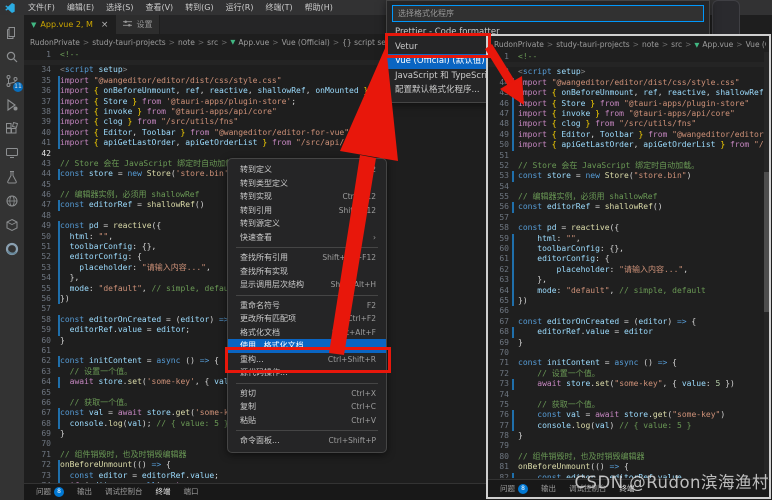  What do you see at coordinates (80, 7) in the screenshot?
I see `menubar-item: 编辑(E)` at bounding box center [80, 7].